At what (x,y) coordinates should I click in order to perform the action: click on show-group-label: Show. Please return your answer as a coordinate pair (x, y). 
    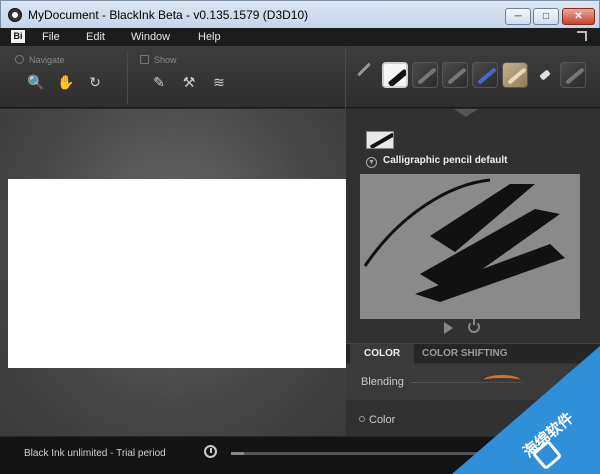
    Looking at the image, I should click on (158, 60).